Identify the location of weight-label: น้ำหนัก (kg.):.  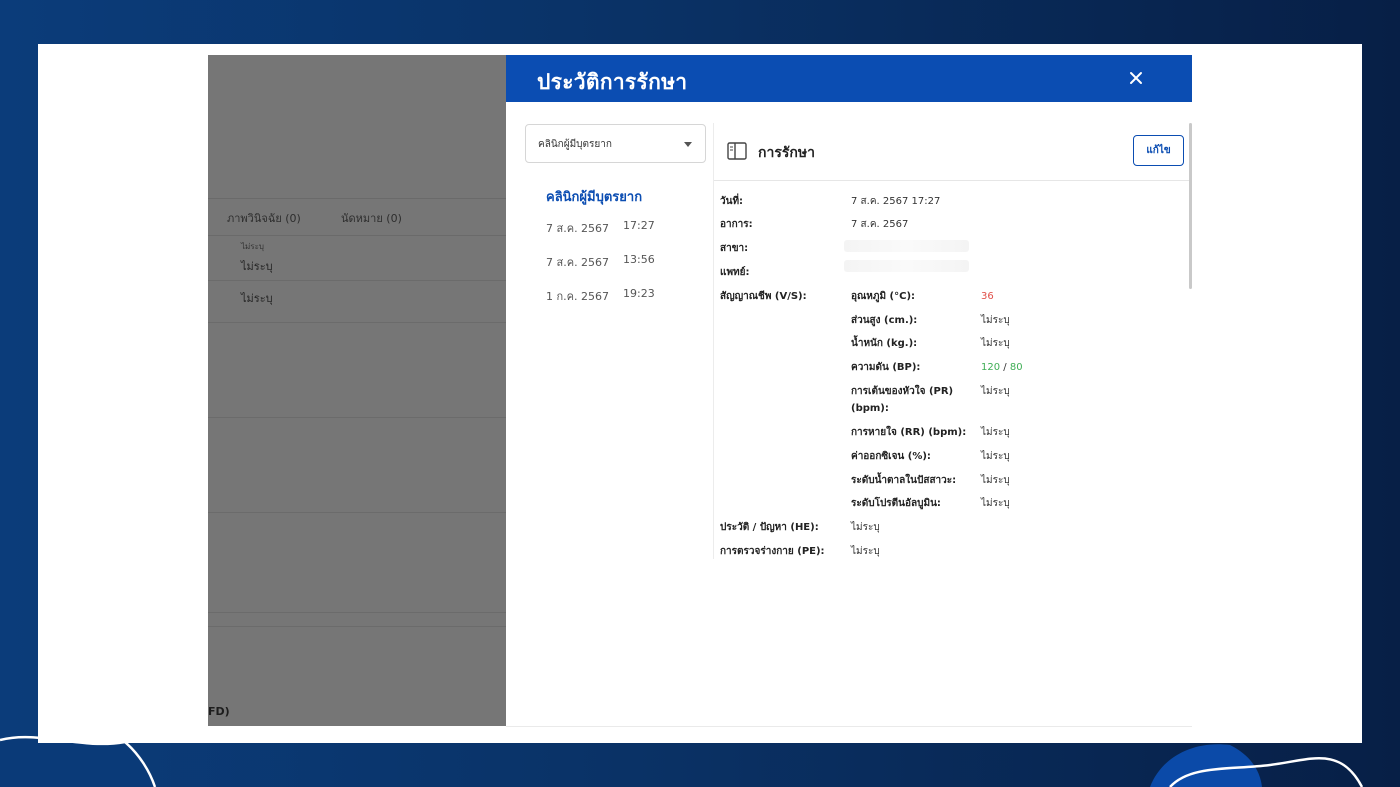
(884, 343).